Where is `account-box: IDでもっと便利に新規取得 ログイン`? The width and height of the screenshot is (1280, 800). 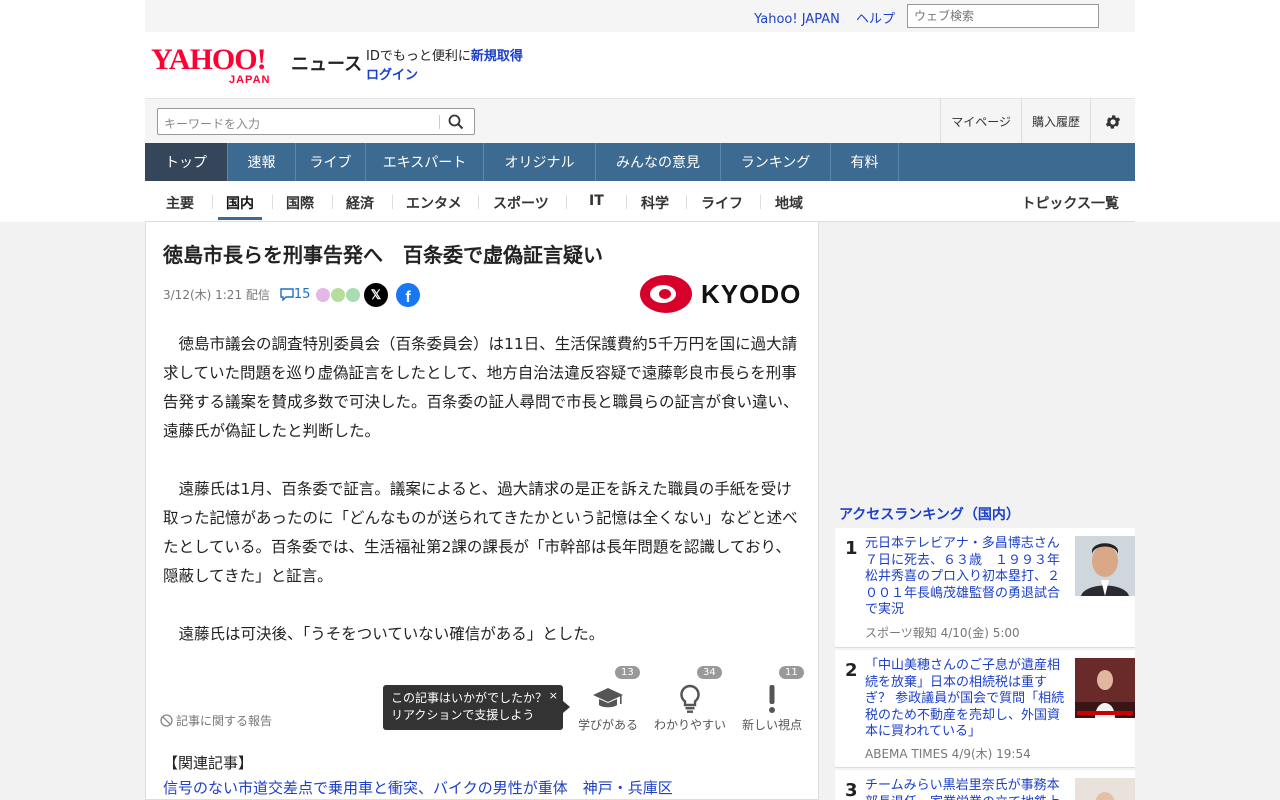
account-box: IDでもっと便利に新規取得 ログイン is located at coordinates (444, 66).